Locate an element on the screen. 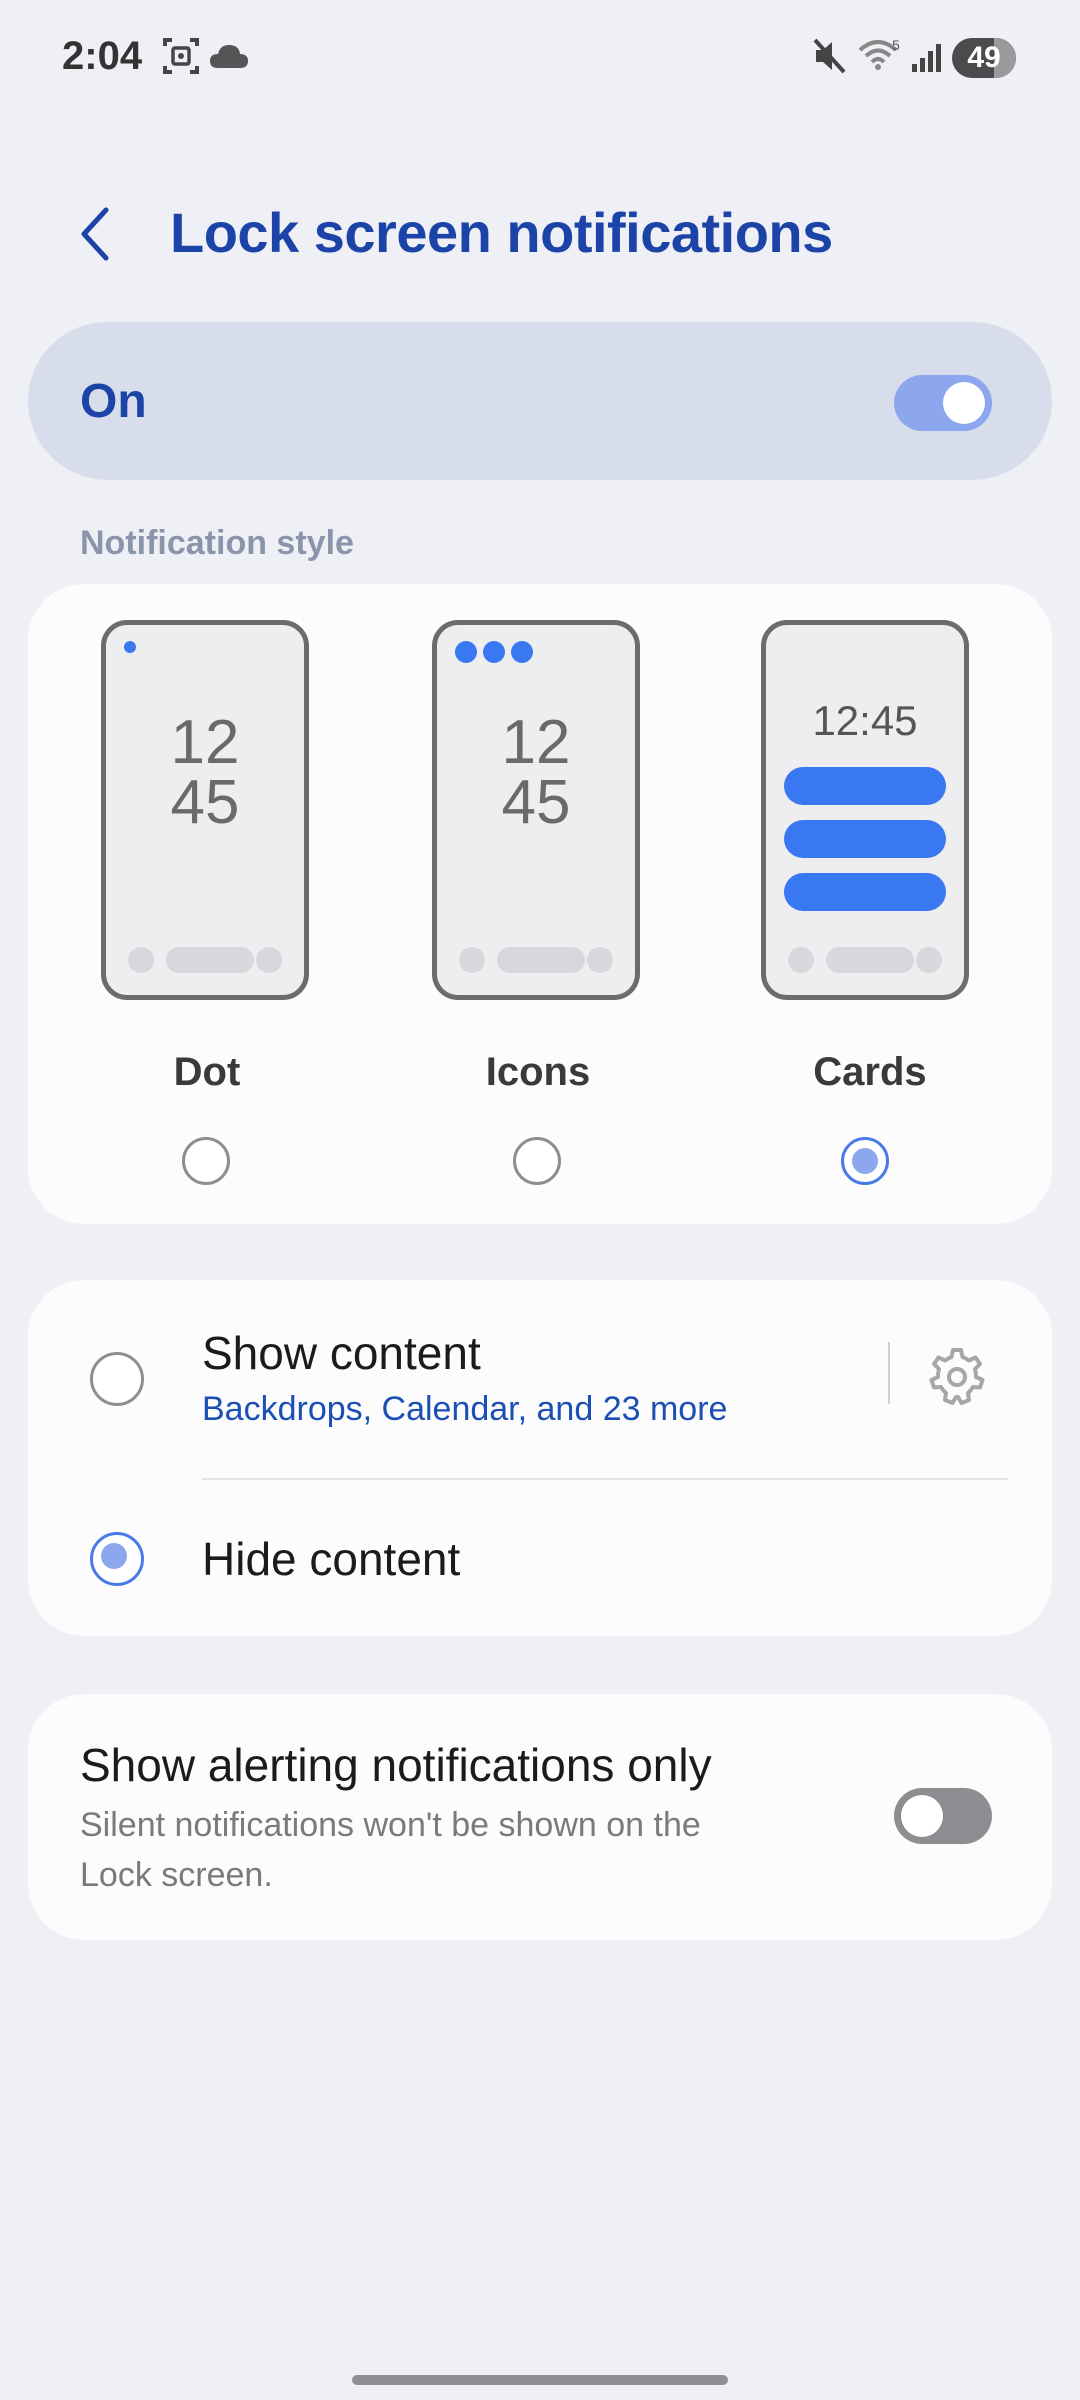 The height and width of the screenshot is (2400, 1080). alerting-only-title: Show alerting notifications only is located at coordinates (396, 1765).